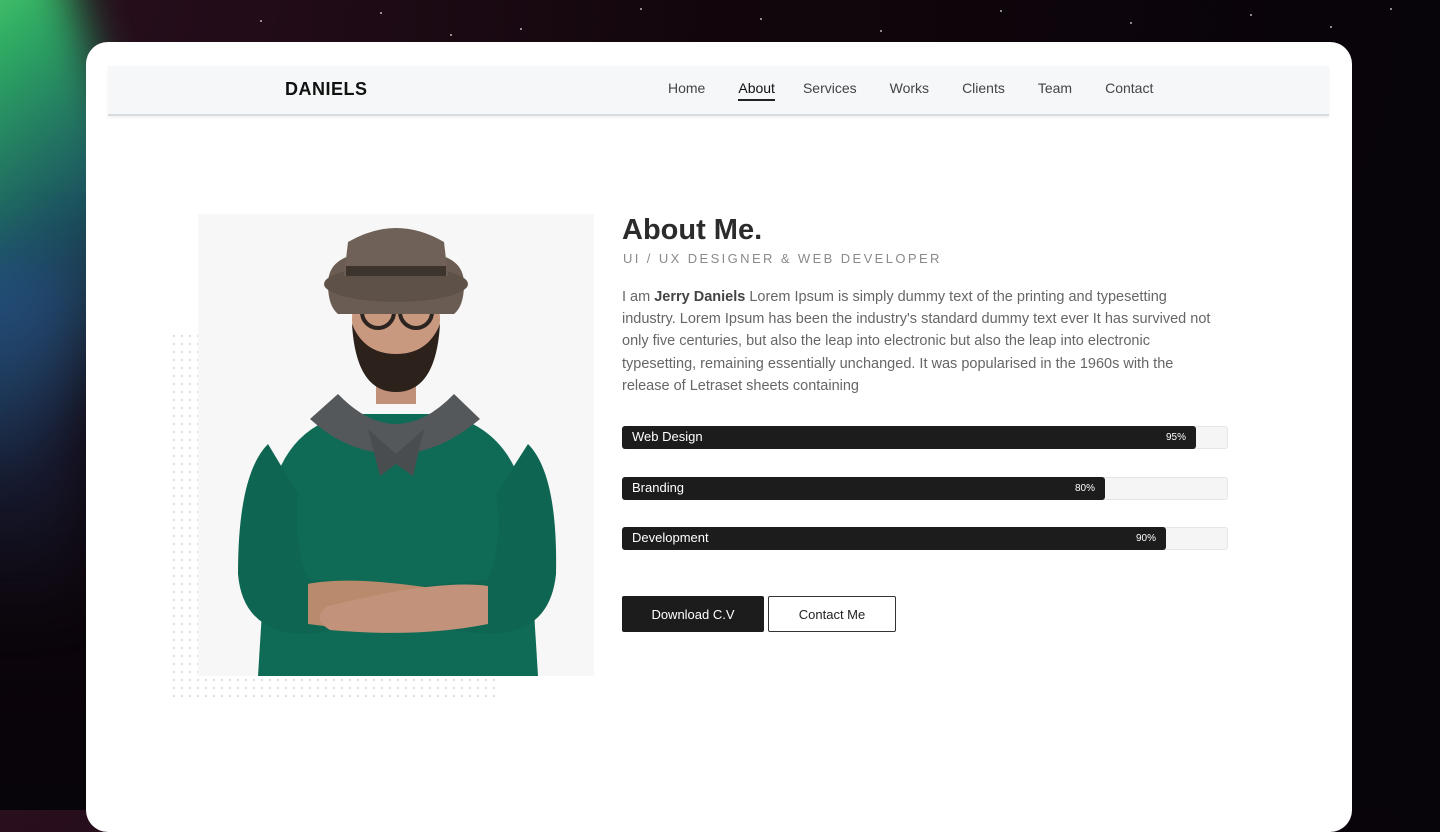 The width and height of the screenshot is (1440, 832). I want to click on skill-name: Branding, so click(658, 487).